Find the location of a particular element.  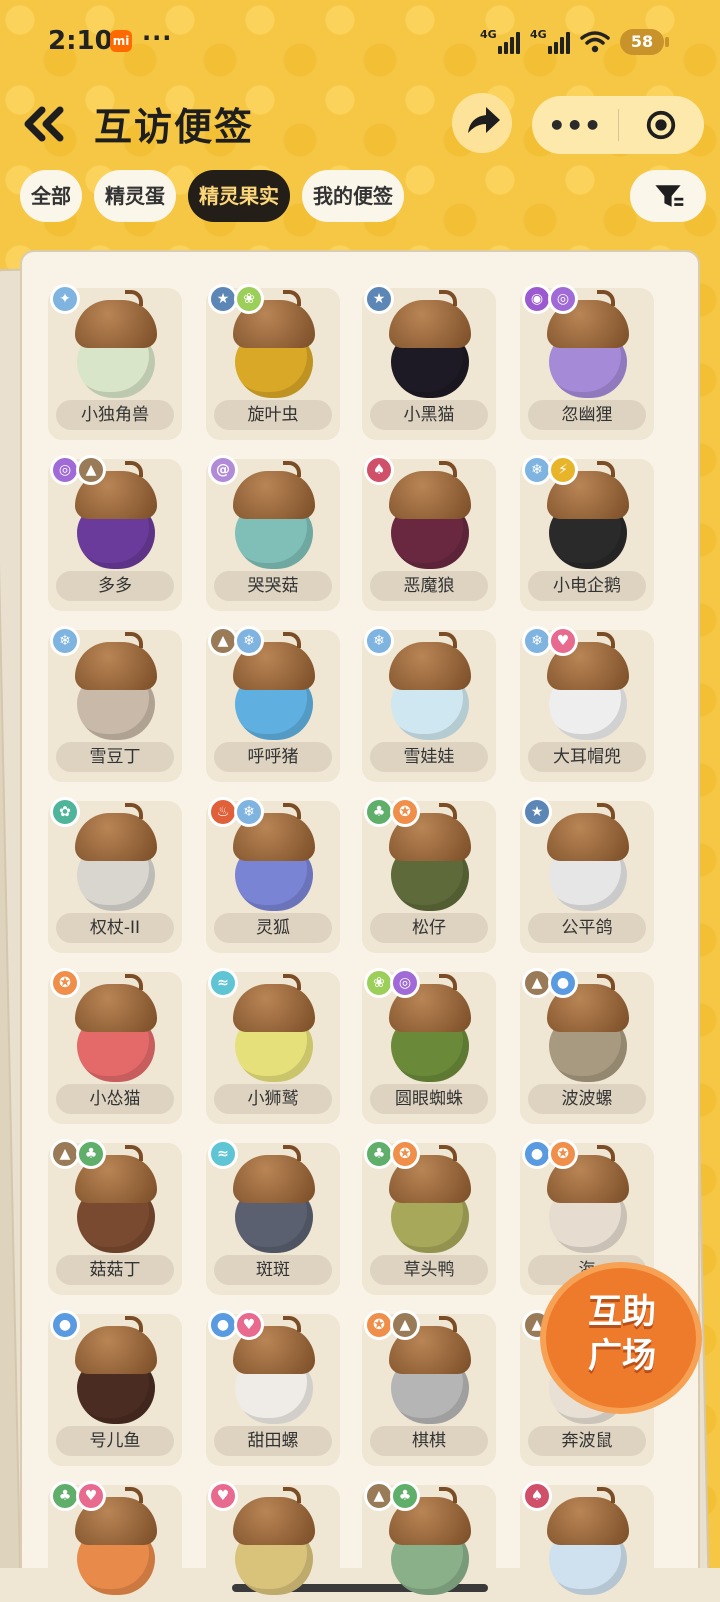

type-badges: ✿ is located at coordinates (65, 812).